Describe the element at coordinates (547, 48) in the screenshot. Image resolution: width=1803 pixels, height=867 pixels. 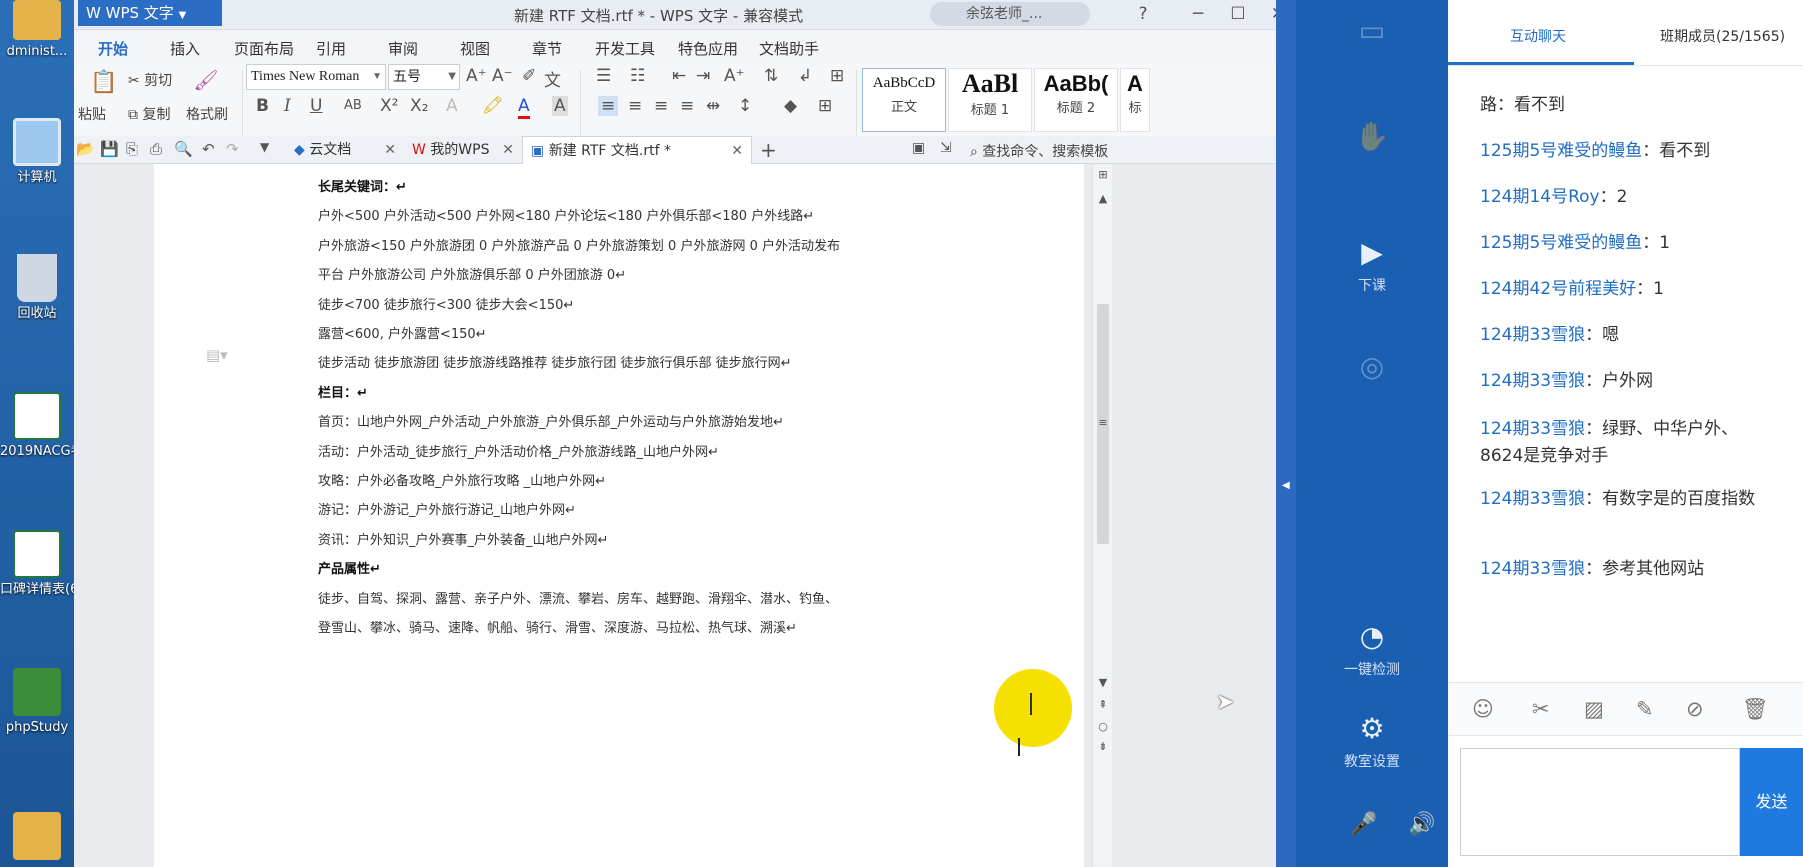
I see `menu-sections: 章节` at that location.